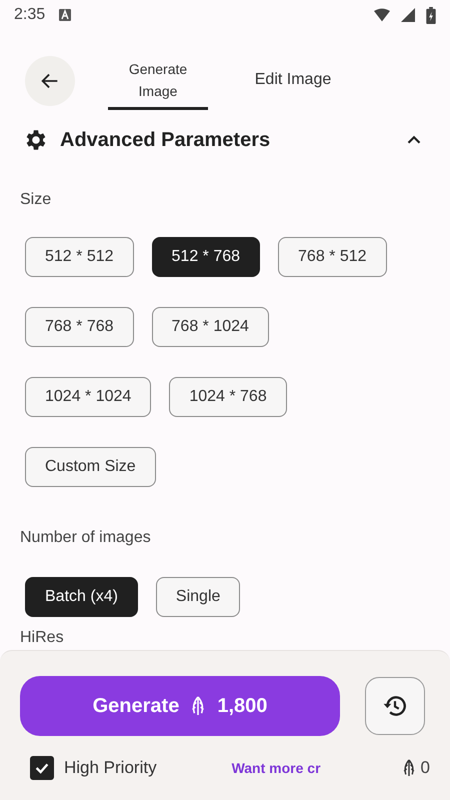 The width and height of the screenshot is (450, 800). Describe the element at coordinates (276, 768) in the screenshot. I see `credits-link: Want more cr` at that location.